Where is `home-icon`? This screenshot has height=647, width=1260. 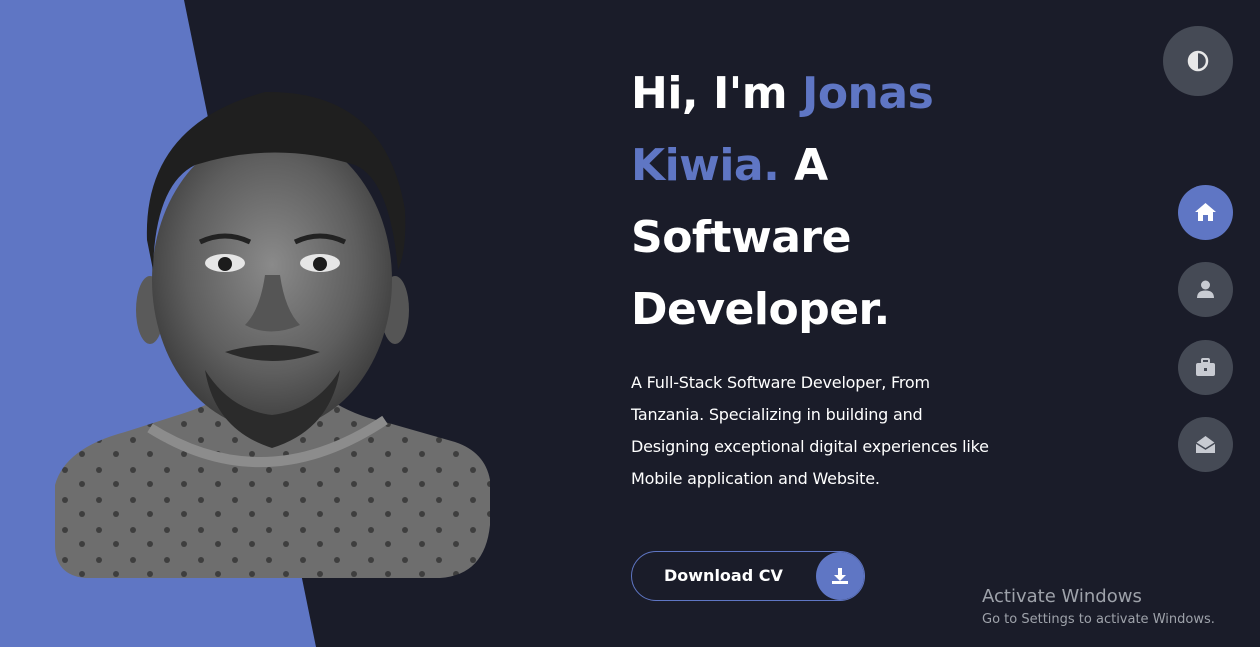 home-icon is located at coordinates (1205, 212).